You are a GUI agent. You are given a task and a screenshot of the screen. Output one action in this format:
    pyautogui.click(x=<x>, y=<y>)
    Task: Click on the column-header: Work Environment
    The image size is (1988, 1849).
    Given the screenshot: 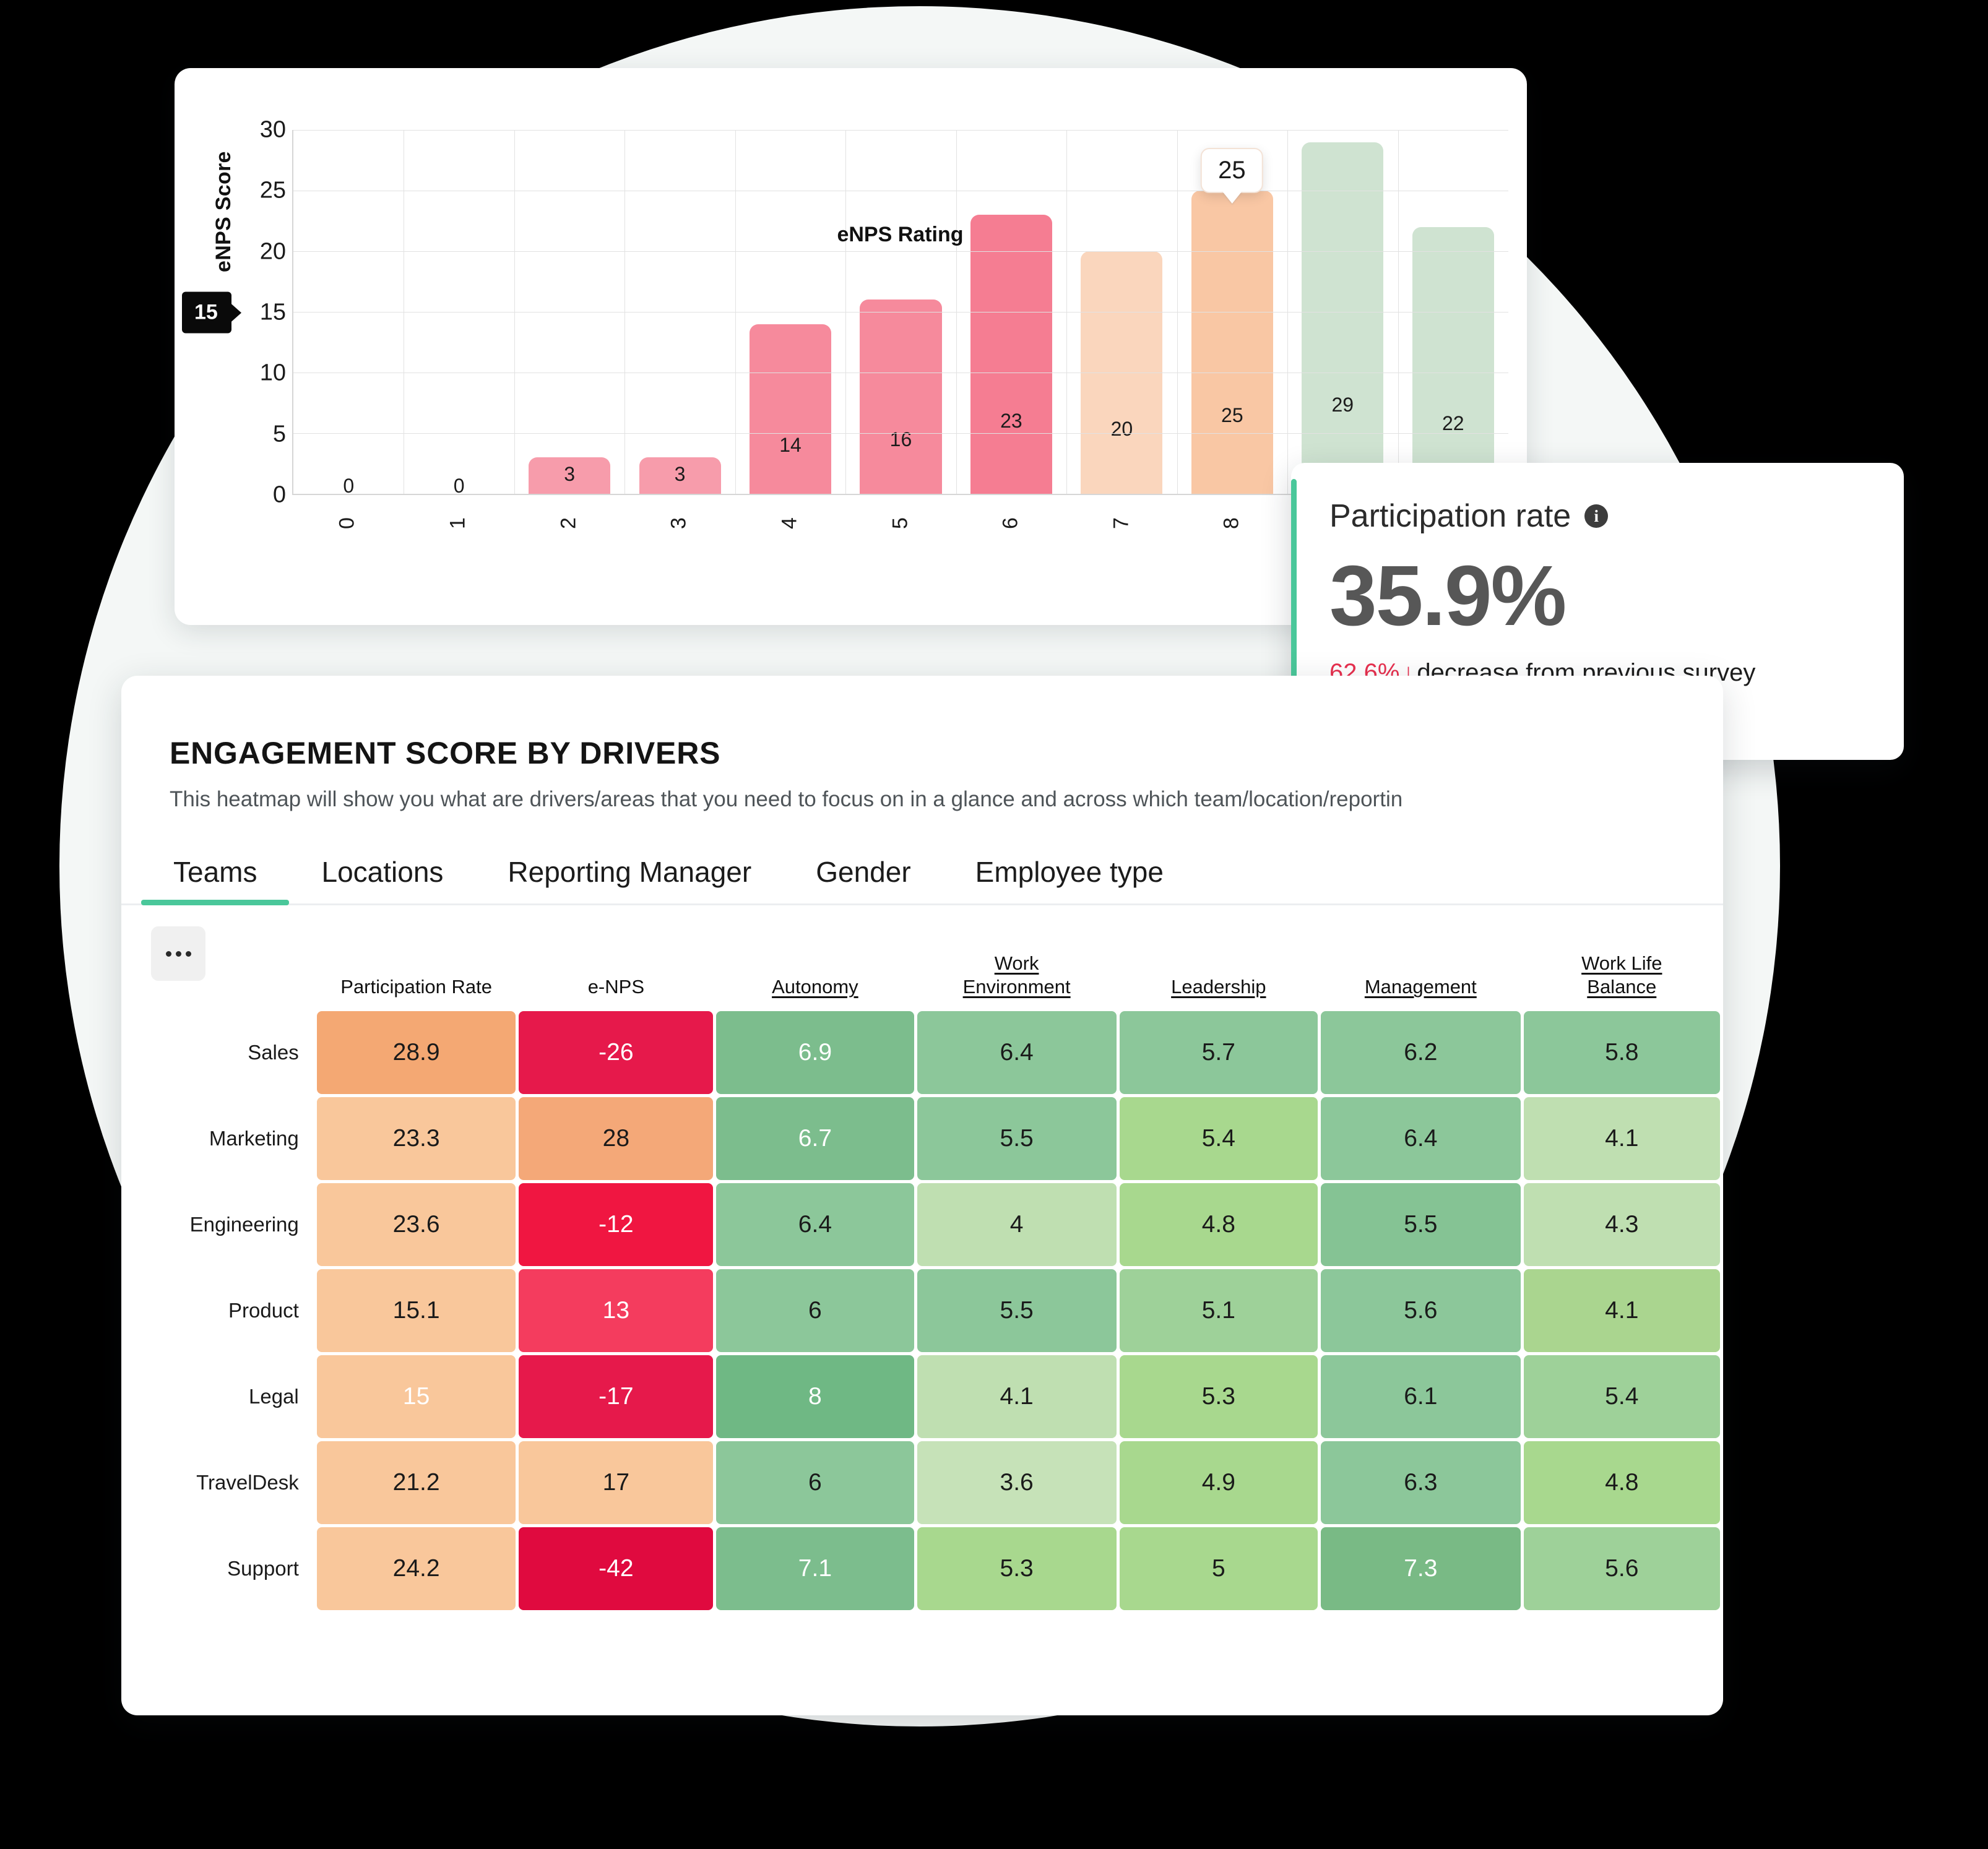 What is the action you would take?
    pyautogui.click(x=1017, y=980)
    